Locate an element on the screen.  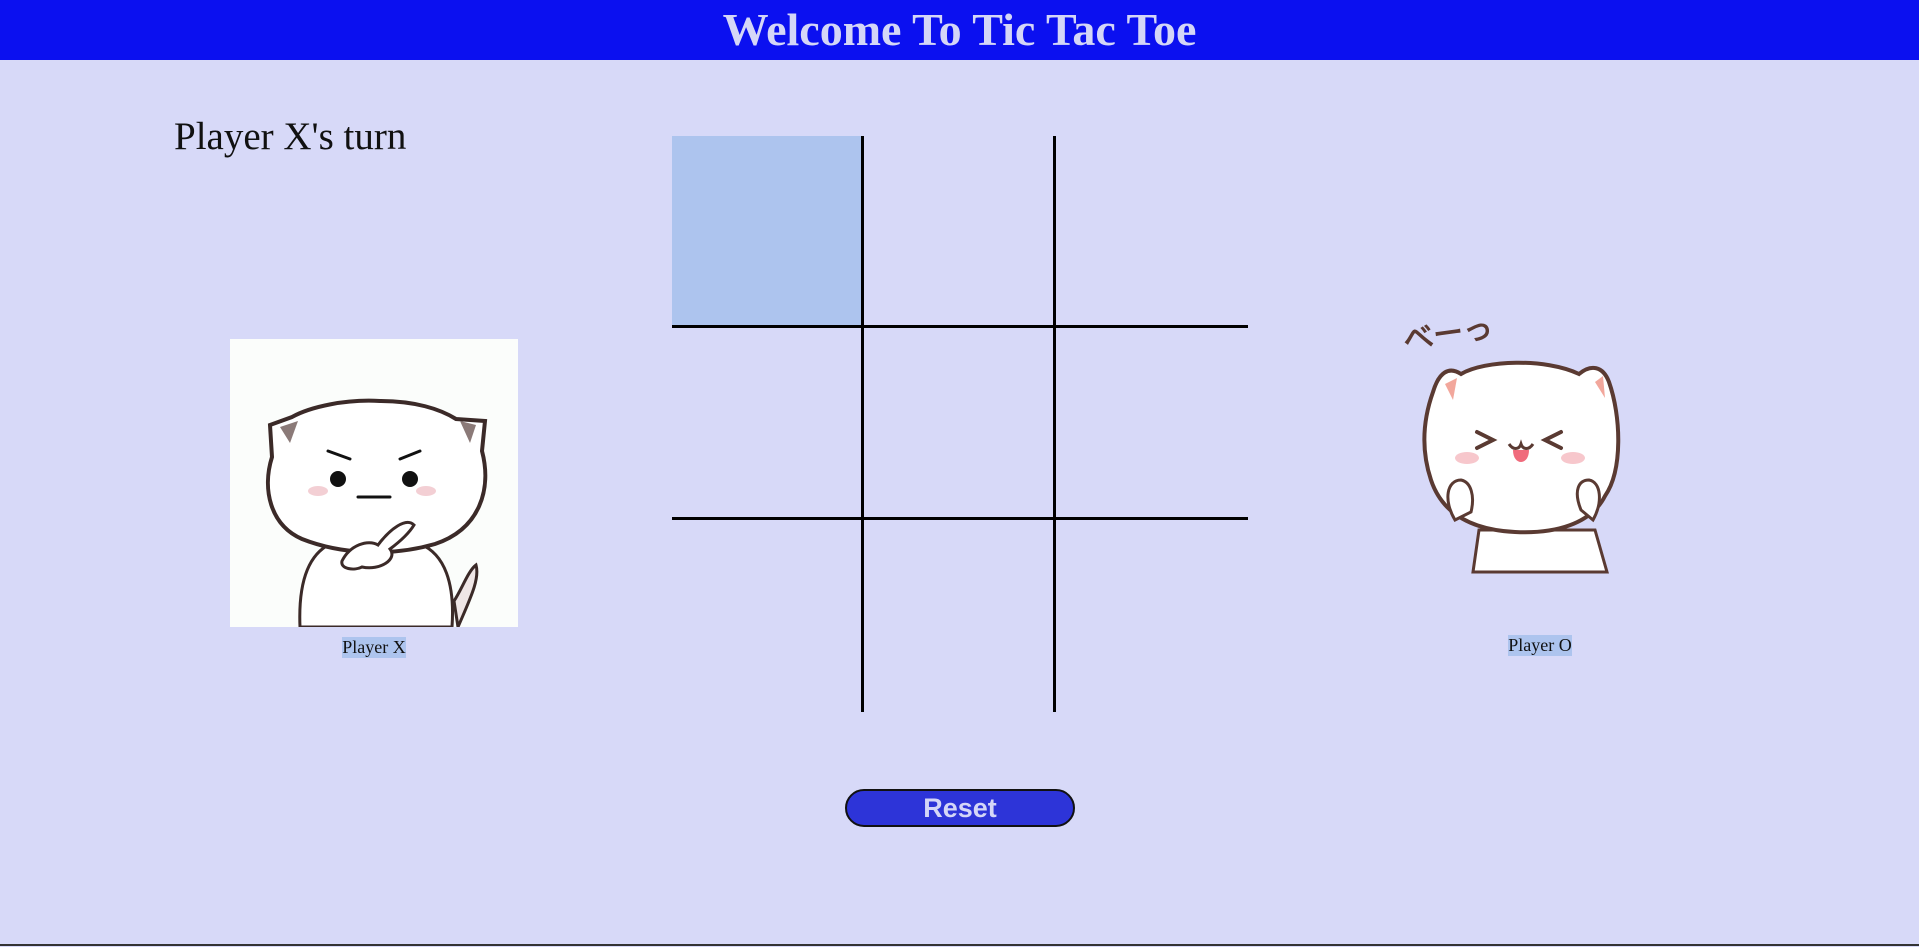
player-x-avatar is located at coordinates (374, 486).